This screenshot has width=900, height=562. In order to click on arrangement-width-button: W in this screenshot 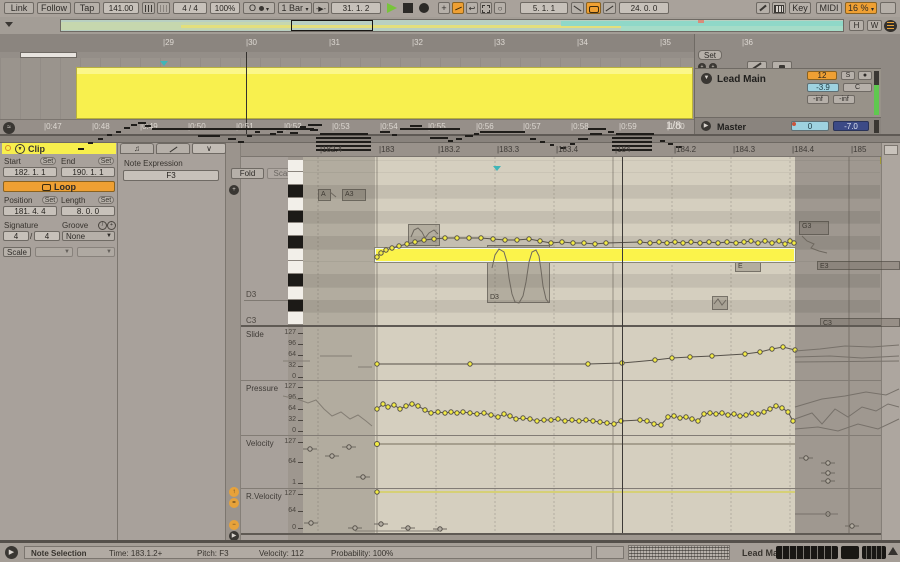, I will do `click(874, 25)`.